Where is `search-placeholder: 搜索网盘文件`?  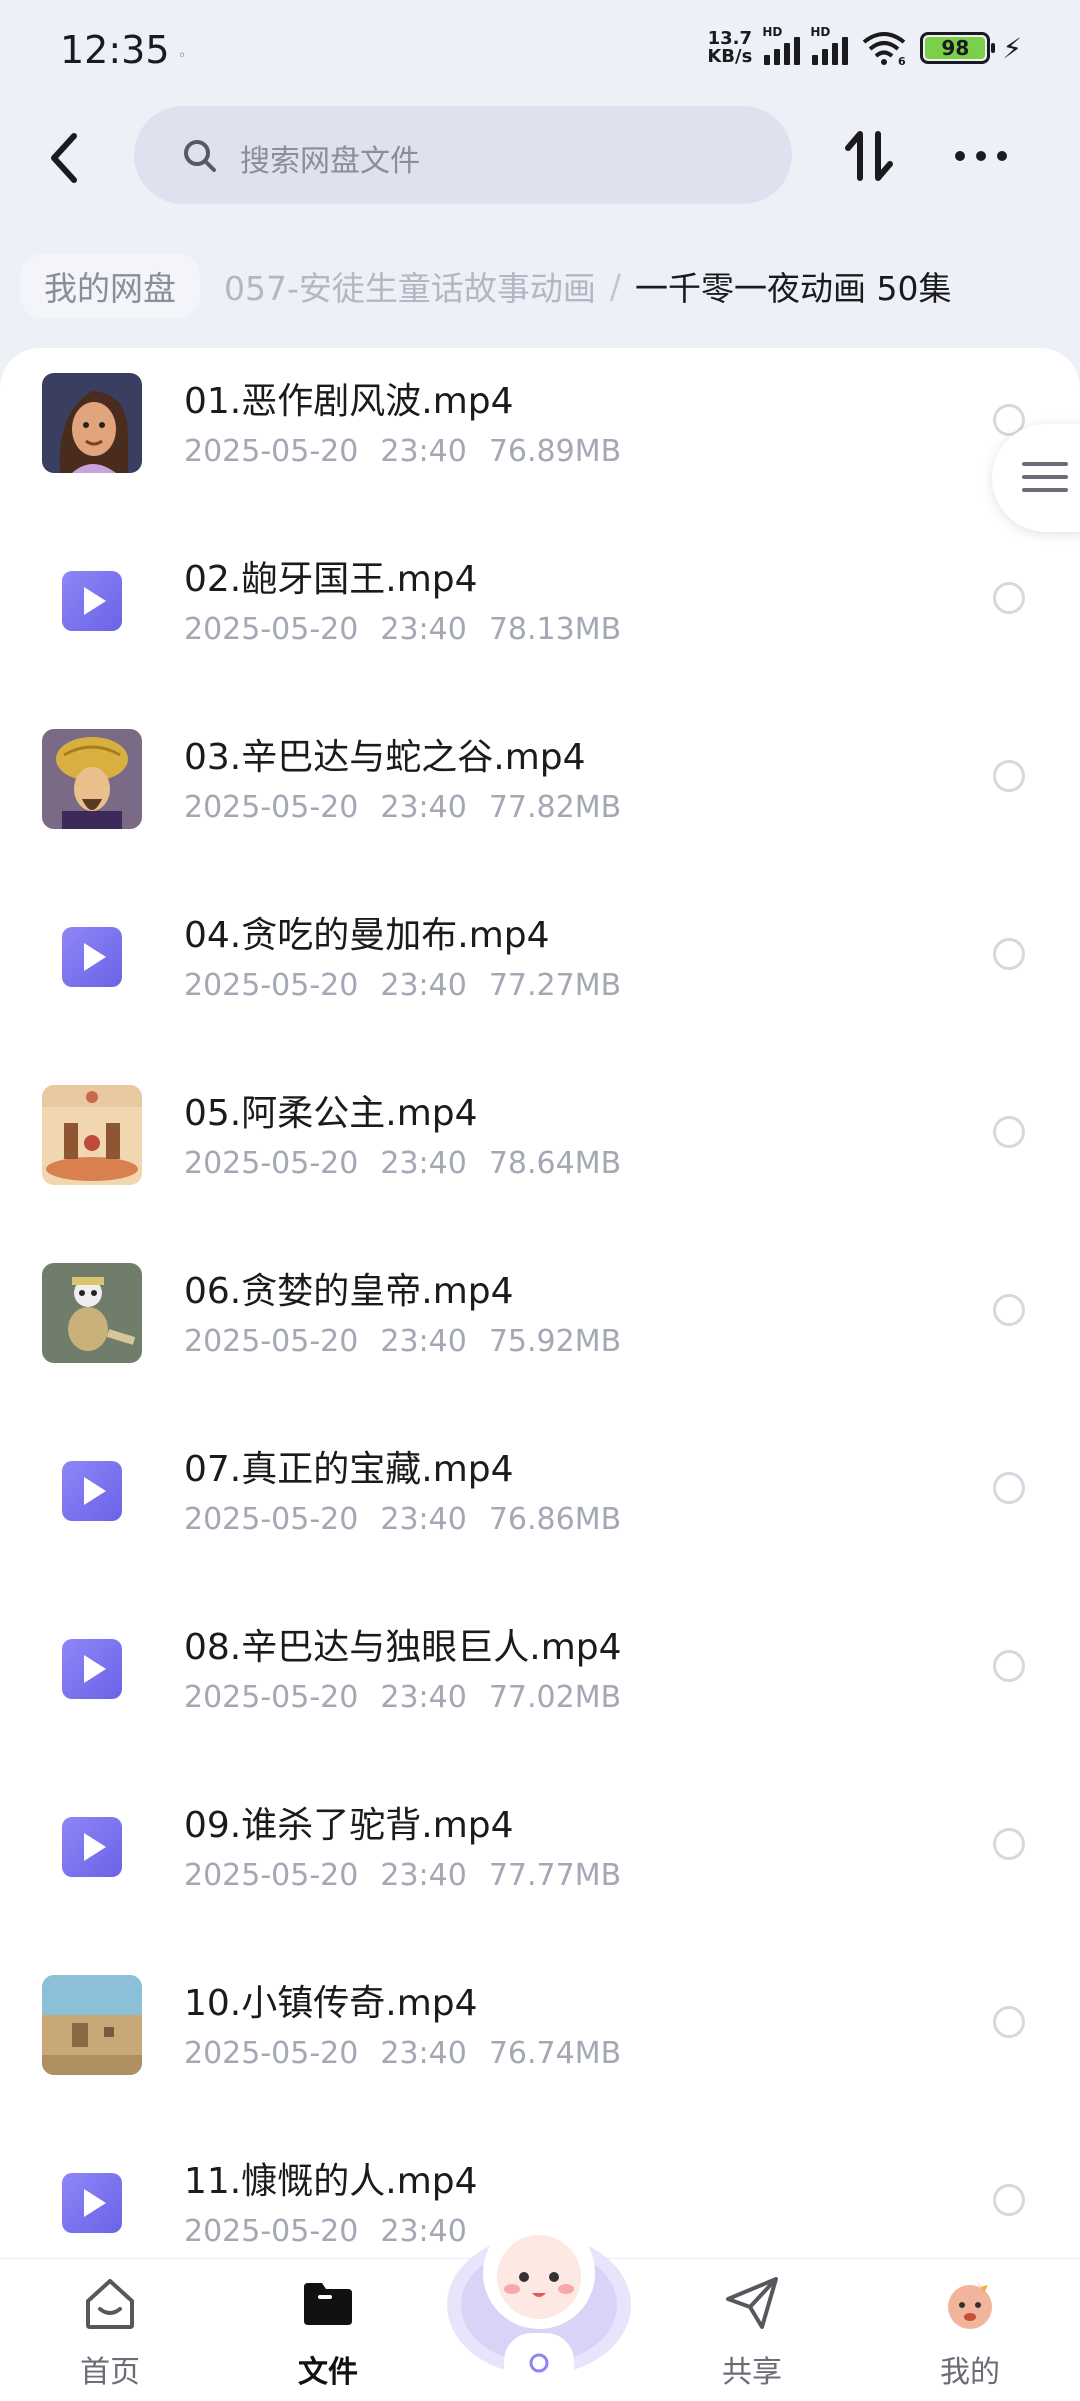 search-placeholder: 搜索网盘文件 is located at coordinates (330, 161).